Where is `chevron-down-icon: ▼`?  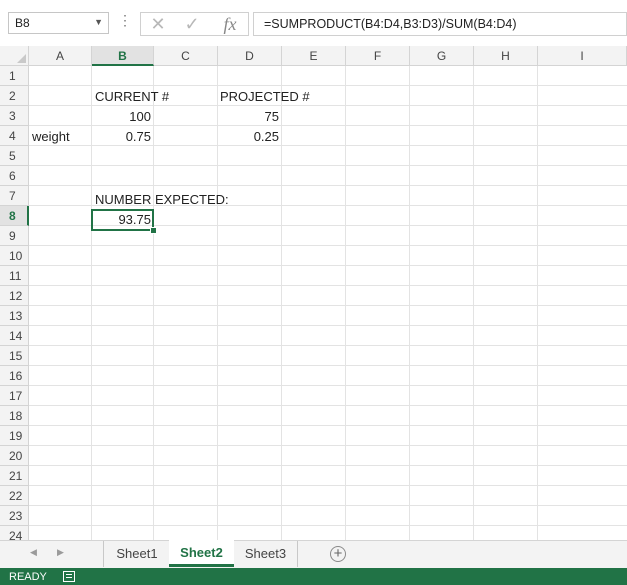 chevron-down-icon: ▼ is located at coordinates (98, 22).